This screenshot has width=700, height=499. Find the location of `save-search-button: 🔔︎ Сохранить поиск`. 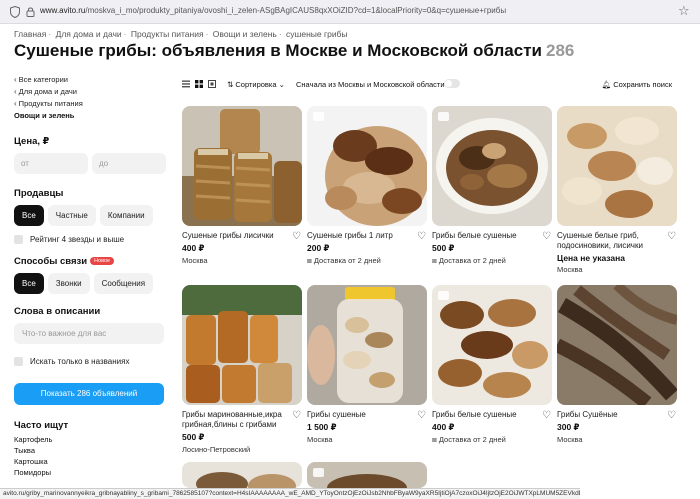

save-search-button: 🔔︎ Сохранить поиск is located at coordinates (637, 84).